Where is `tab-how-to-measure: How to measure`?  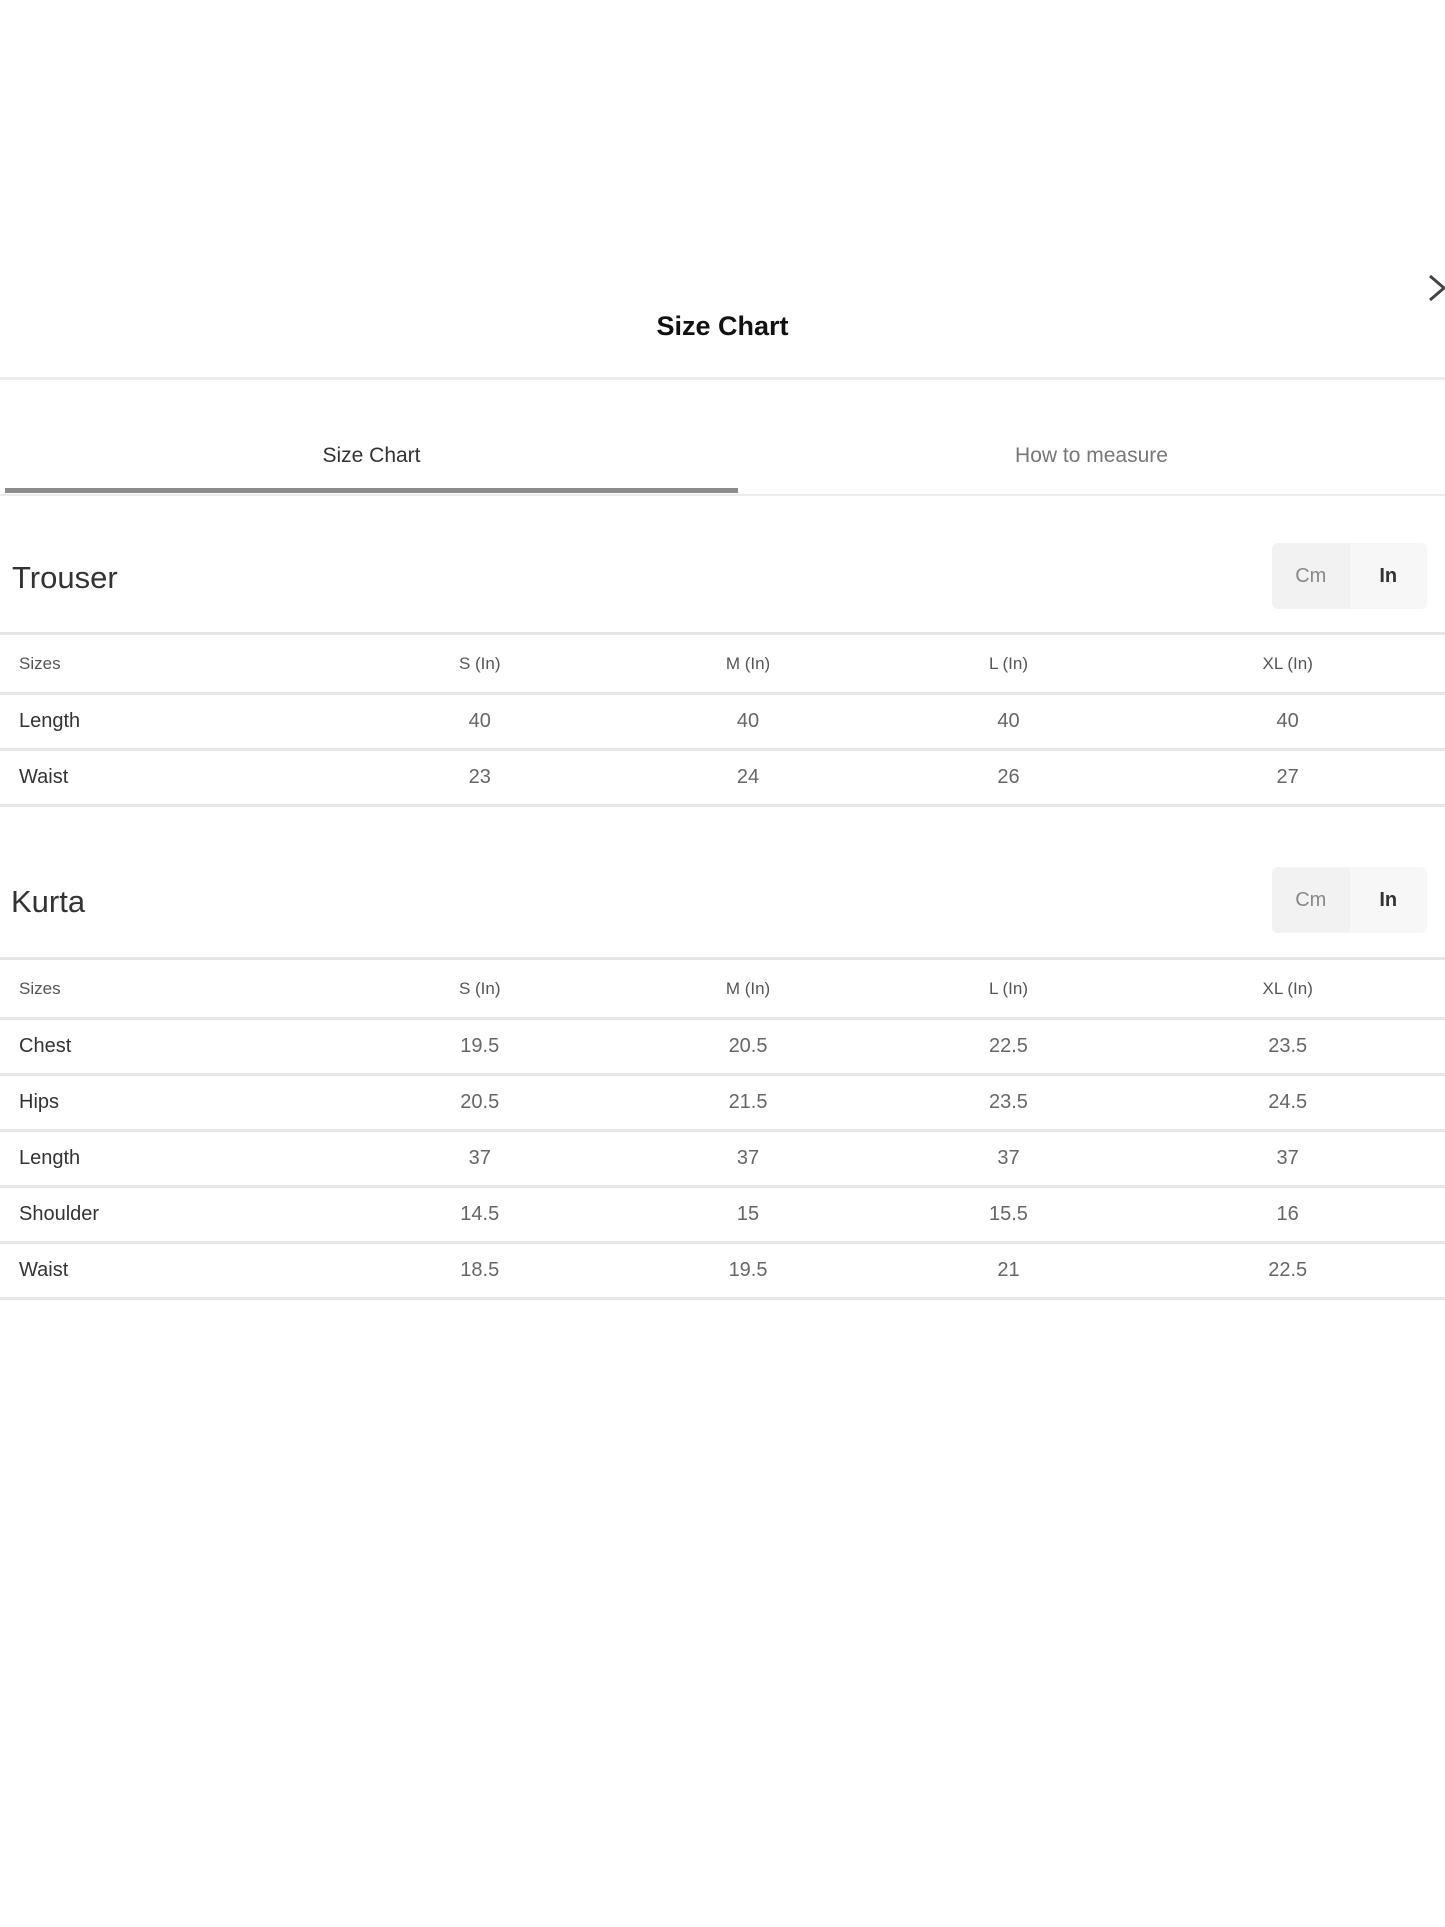
tab-how-to-measure: How to measure is located at coordinates (1091, 456).